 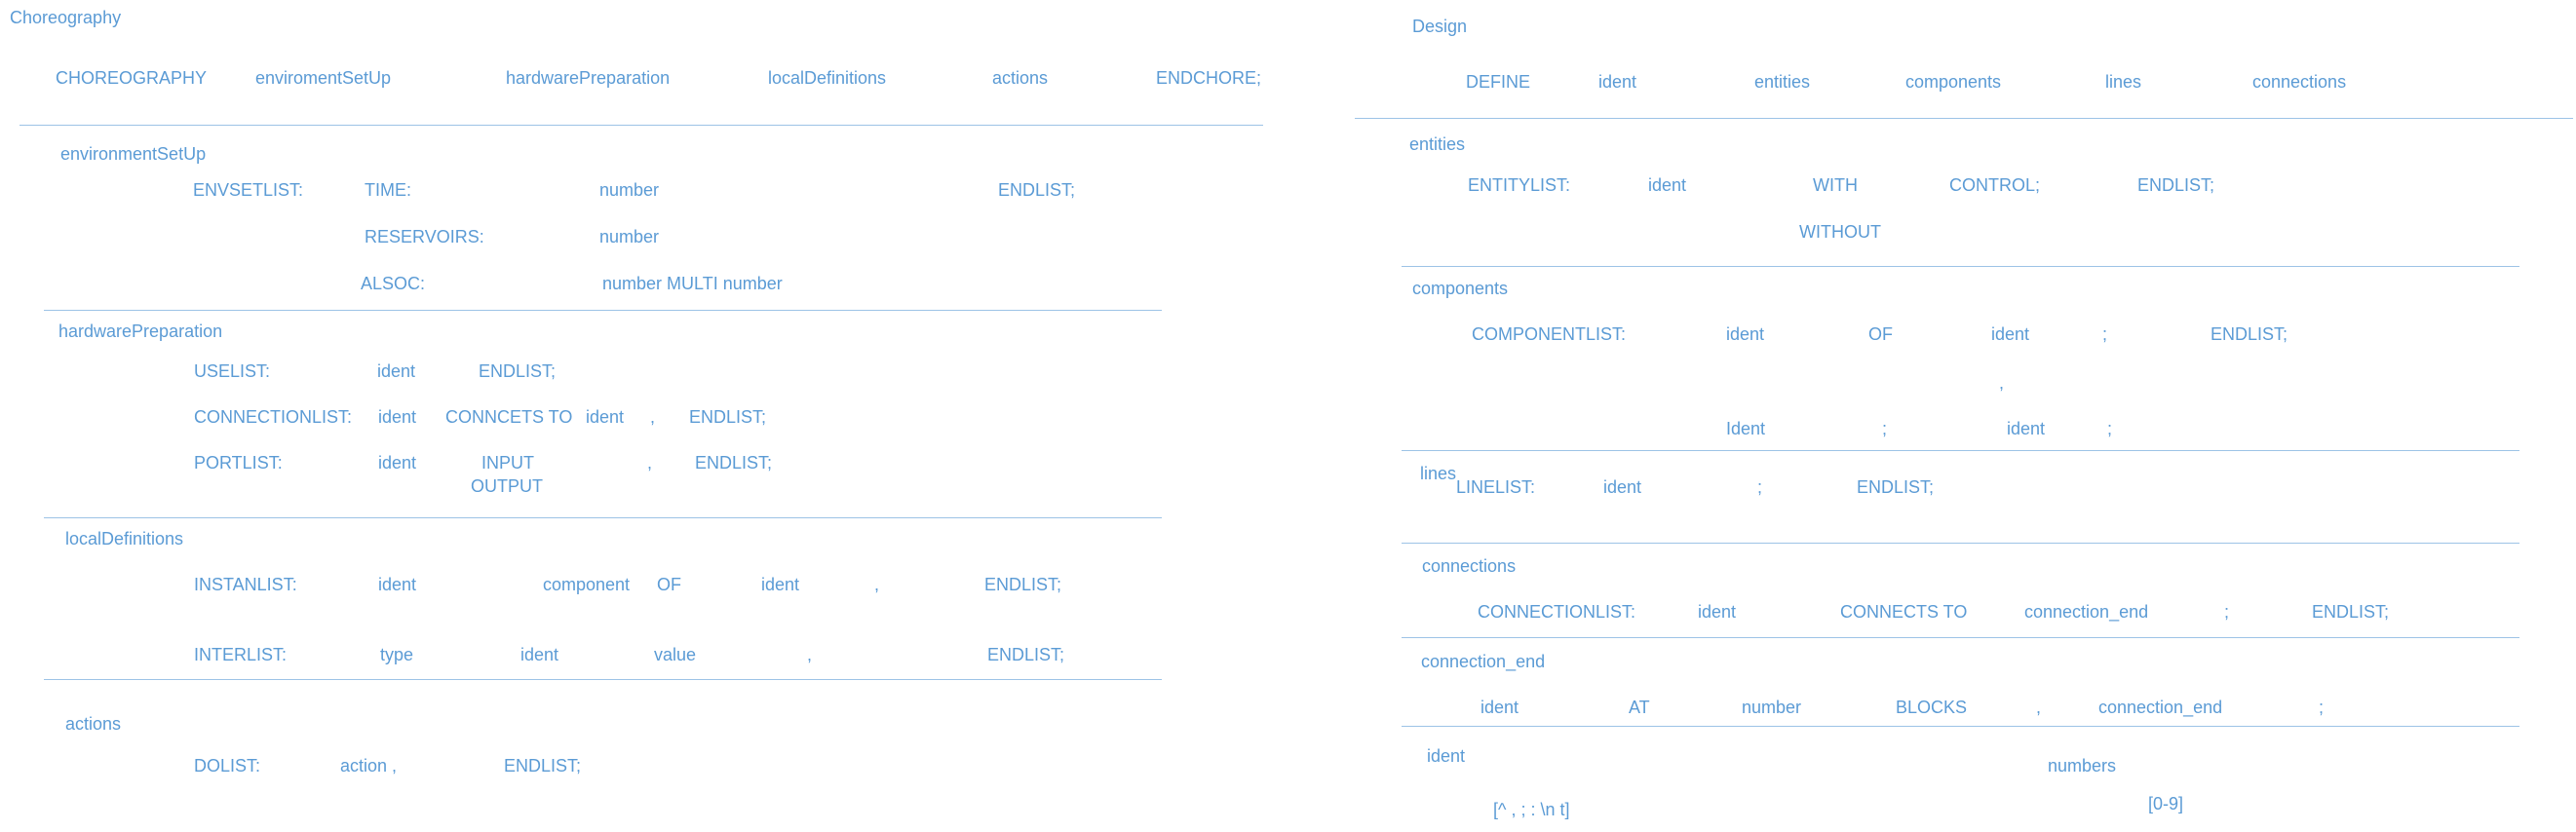 I want to click on entities-with: WITH, so click(x=1835, y=185).